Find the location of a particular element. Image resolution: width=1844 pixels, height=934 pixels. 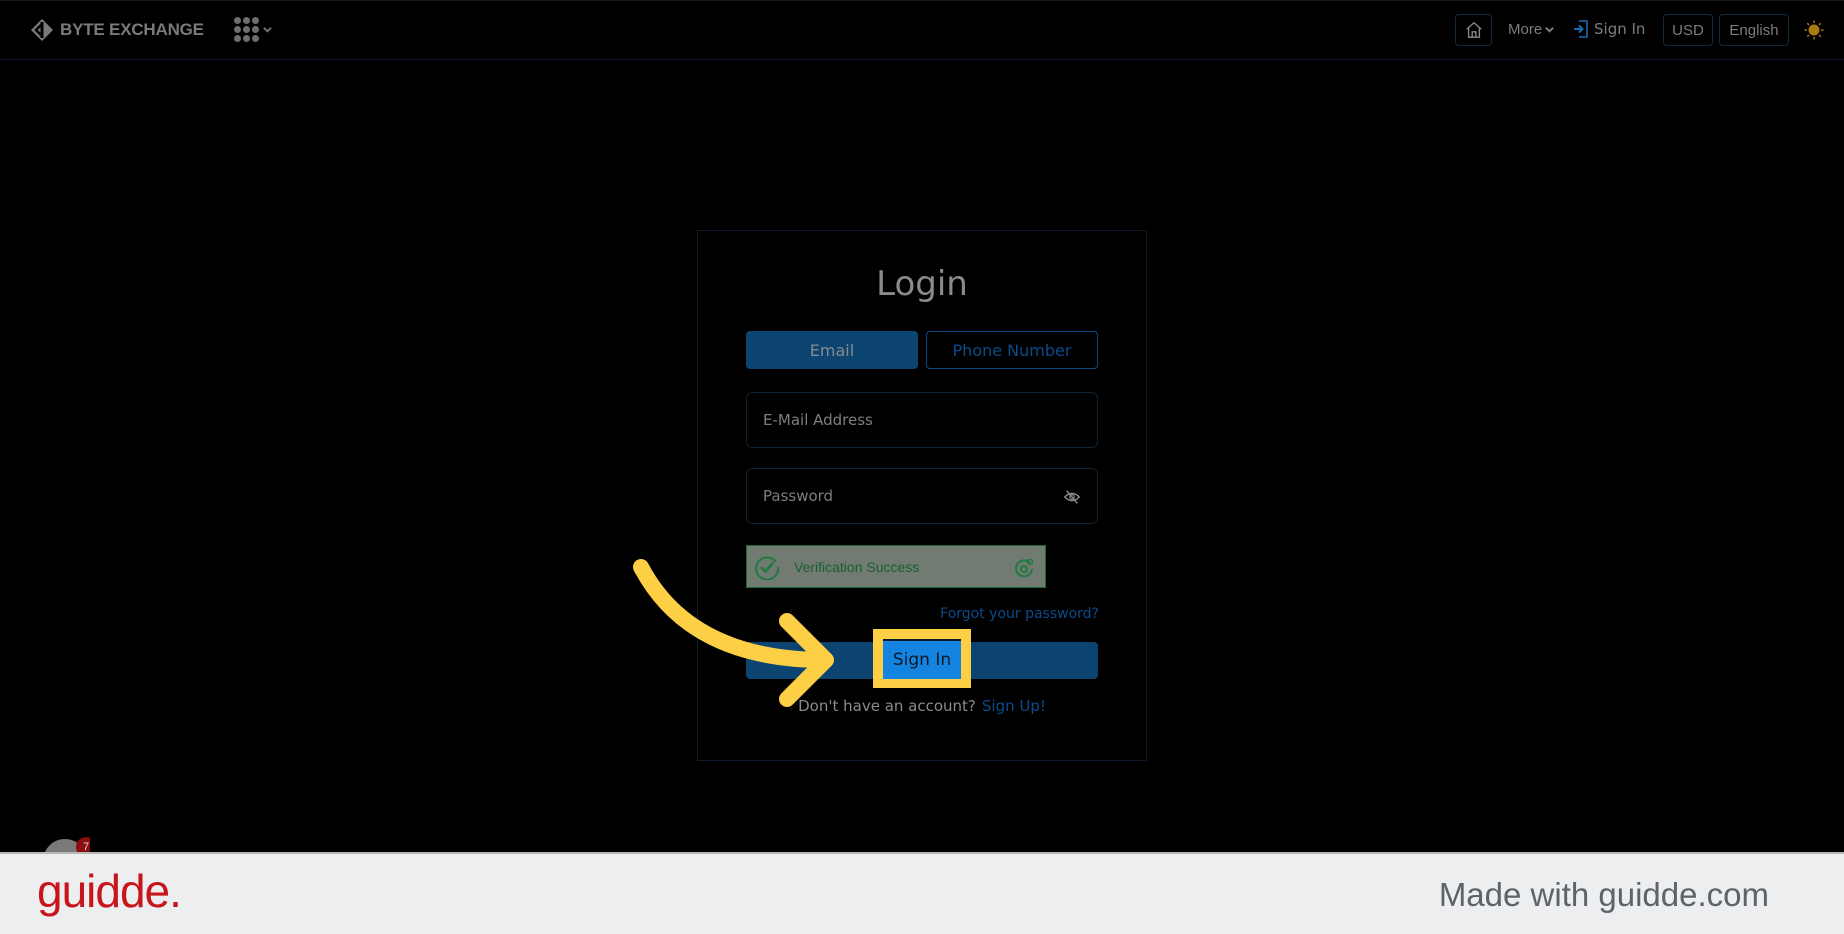

home-icon is located at coordinates (1473, 29).